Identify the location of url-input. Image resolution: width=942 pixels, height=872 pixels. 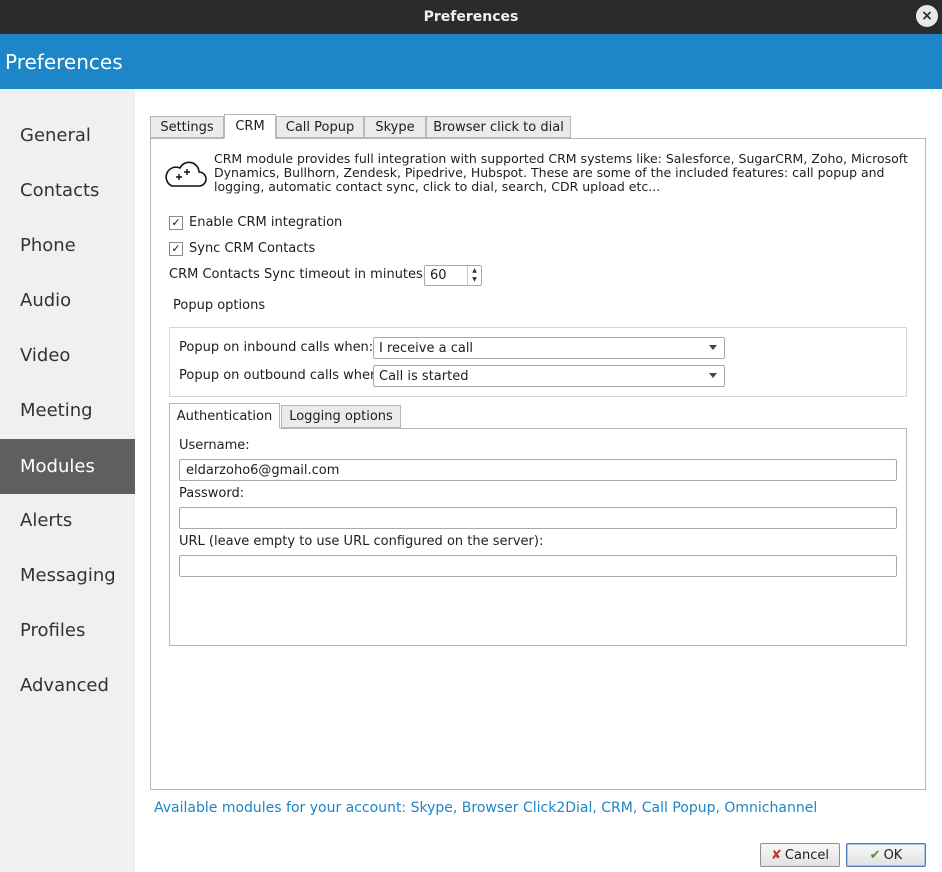
(538, 566).